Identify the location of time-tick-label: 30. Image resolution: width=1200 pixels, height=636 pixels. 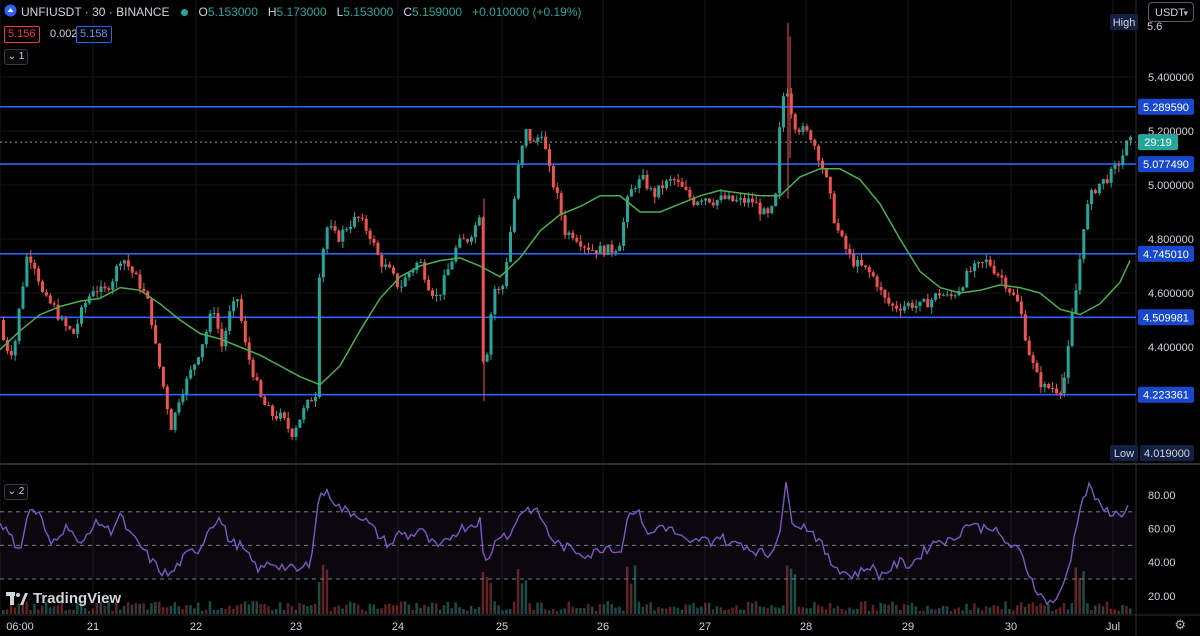
(1011, 627).